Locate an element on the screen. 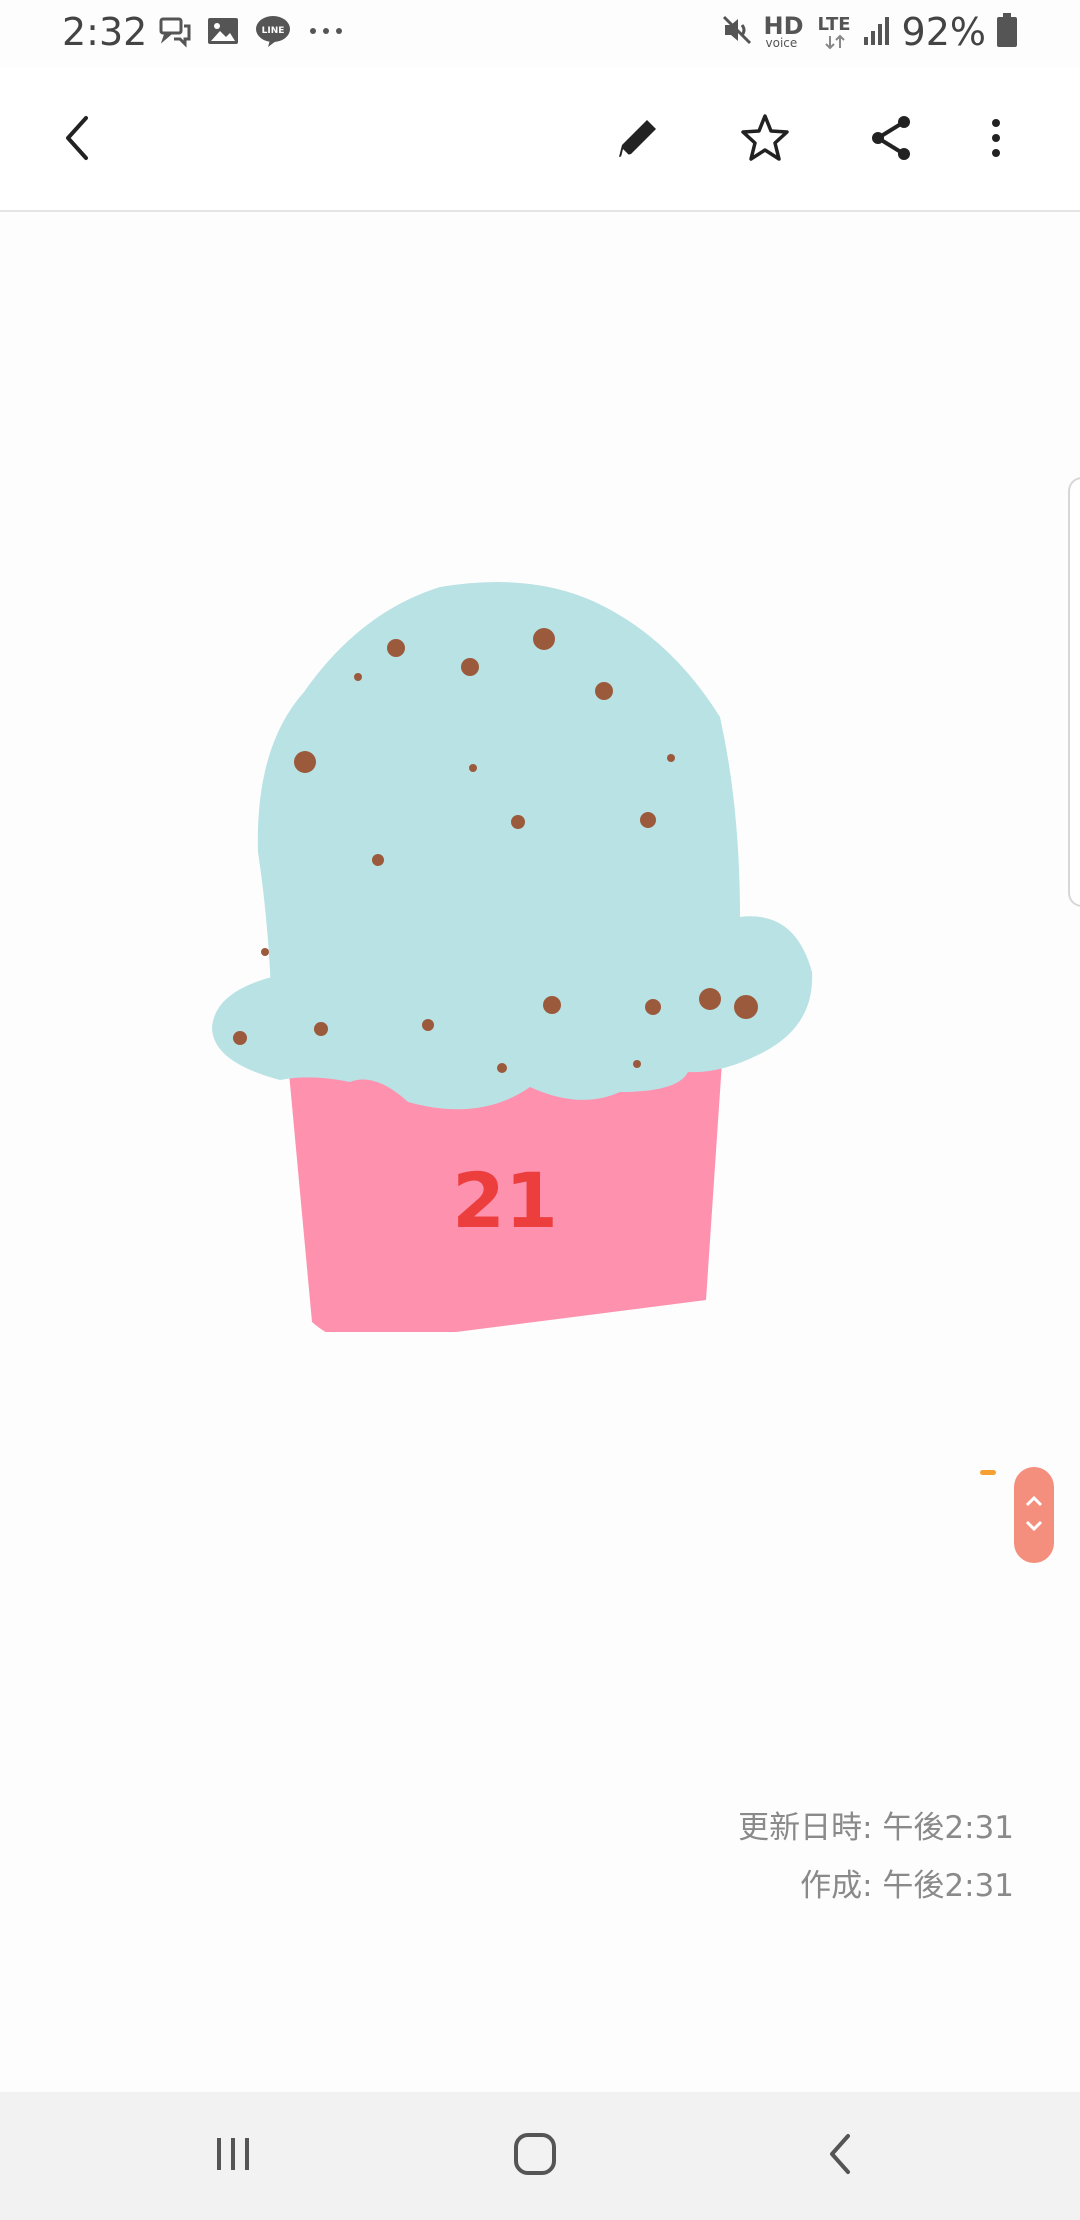 The width and height of the screenshot is (1080, 2220). created-timestamp: 作成: 午後2:31 is located at coordinates (907, 1886).